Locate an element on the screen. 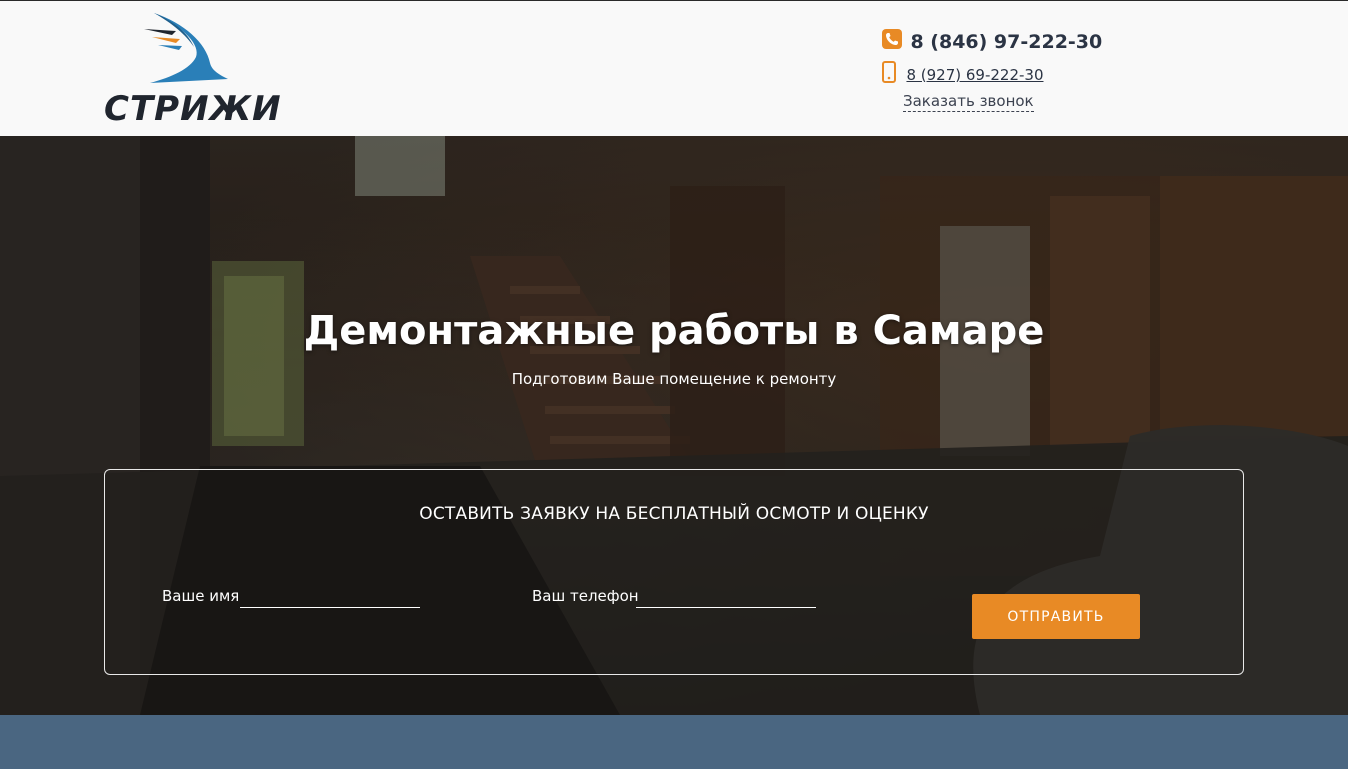 This screenshot has width=1348, height=769. main-phone: 8 (846) 97-222-30 is located at coordinates (992, 41).